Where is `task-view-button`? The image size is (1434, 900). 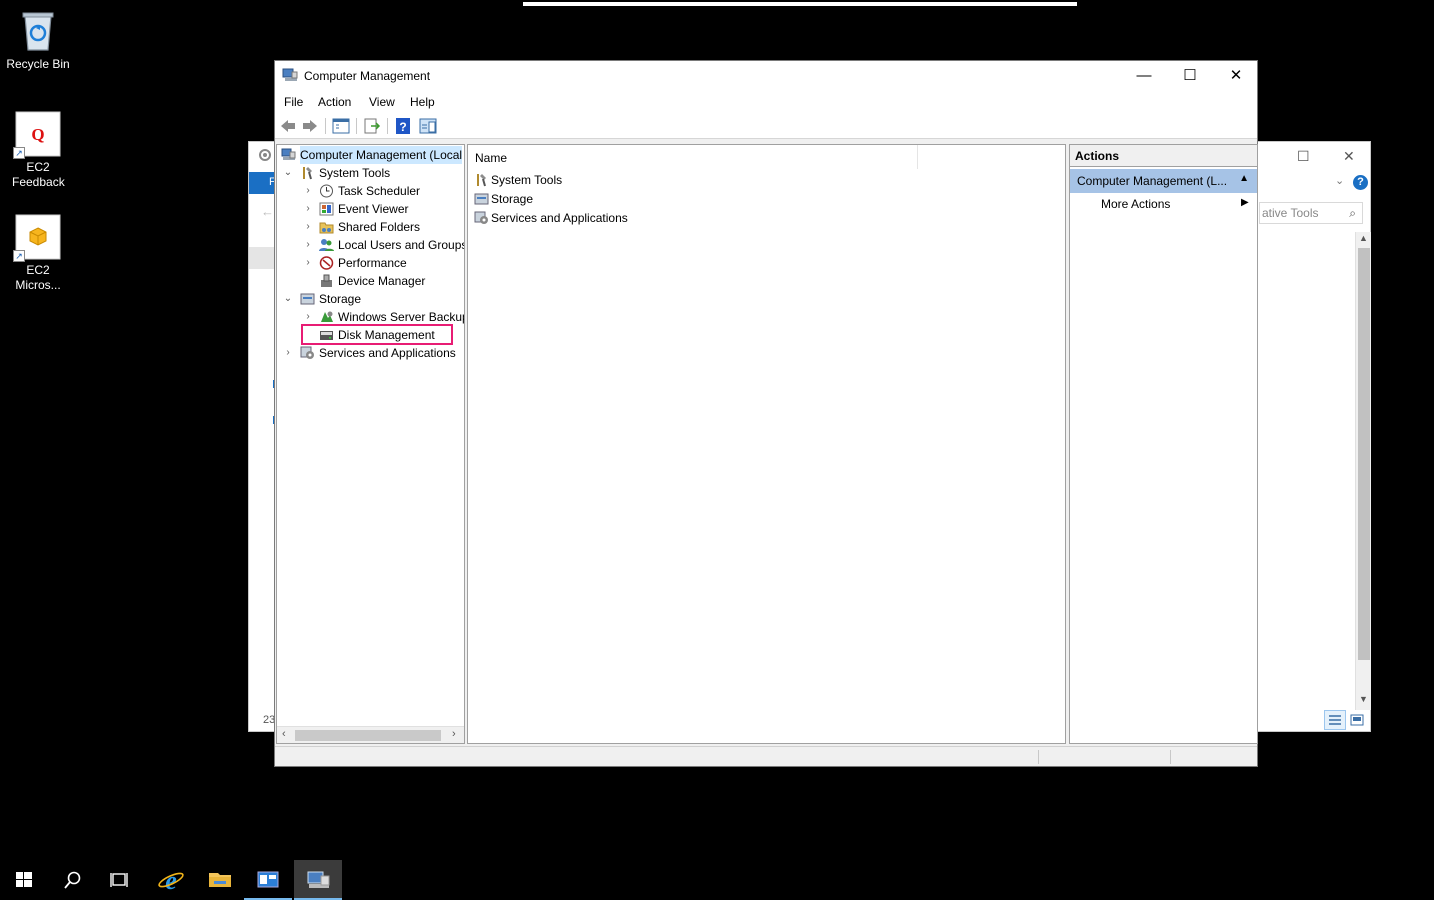
task-view-button is located at coordinates (120, 880).